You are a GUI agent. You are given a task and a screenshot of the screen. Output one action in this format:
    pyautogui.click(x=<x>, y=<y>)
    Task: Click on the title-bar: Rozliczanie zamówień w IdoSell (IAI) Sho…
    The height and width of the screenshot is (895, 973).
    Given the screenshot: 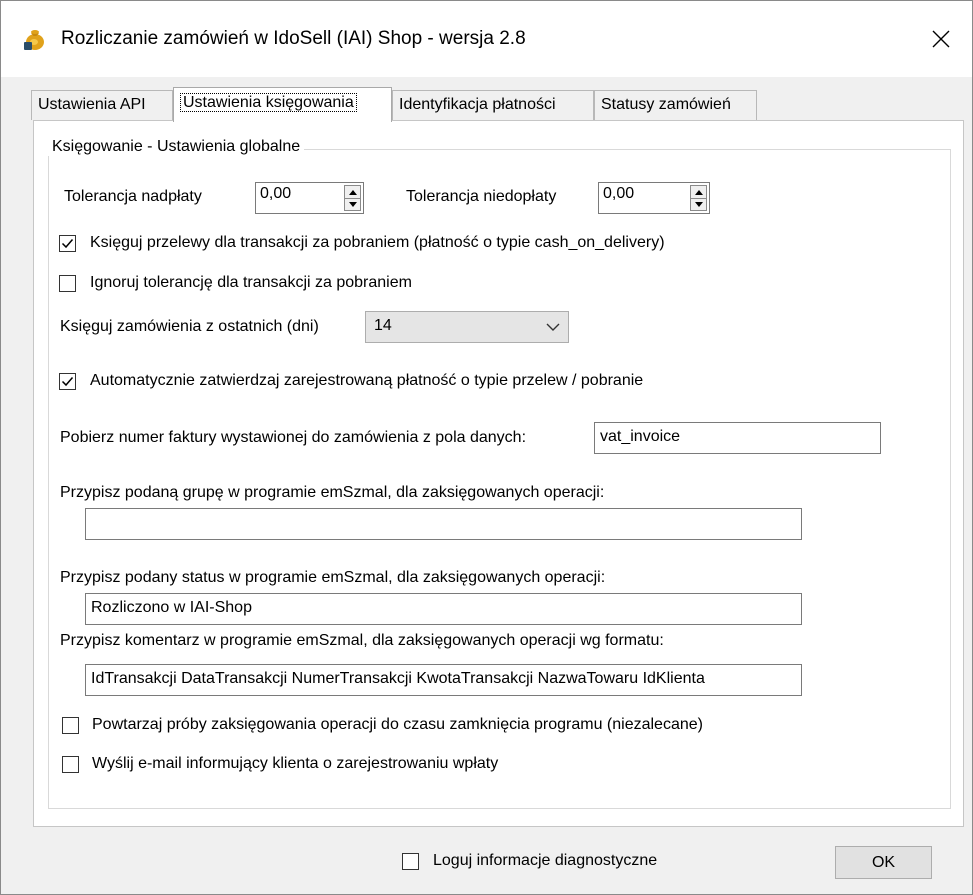 What is the action you would take?
    pyautogui.click(x=486, y=39)
    